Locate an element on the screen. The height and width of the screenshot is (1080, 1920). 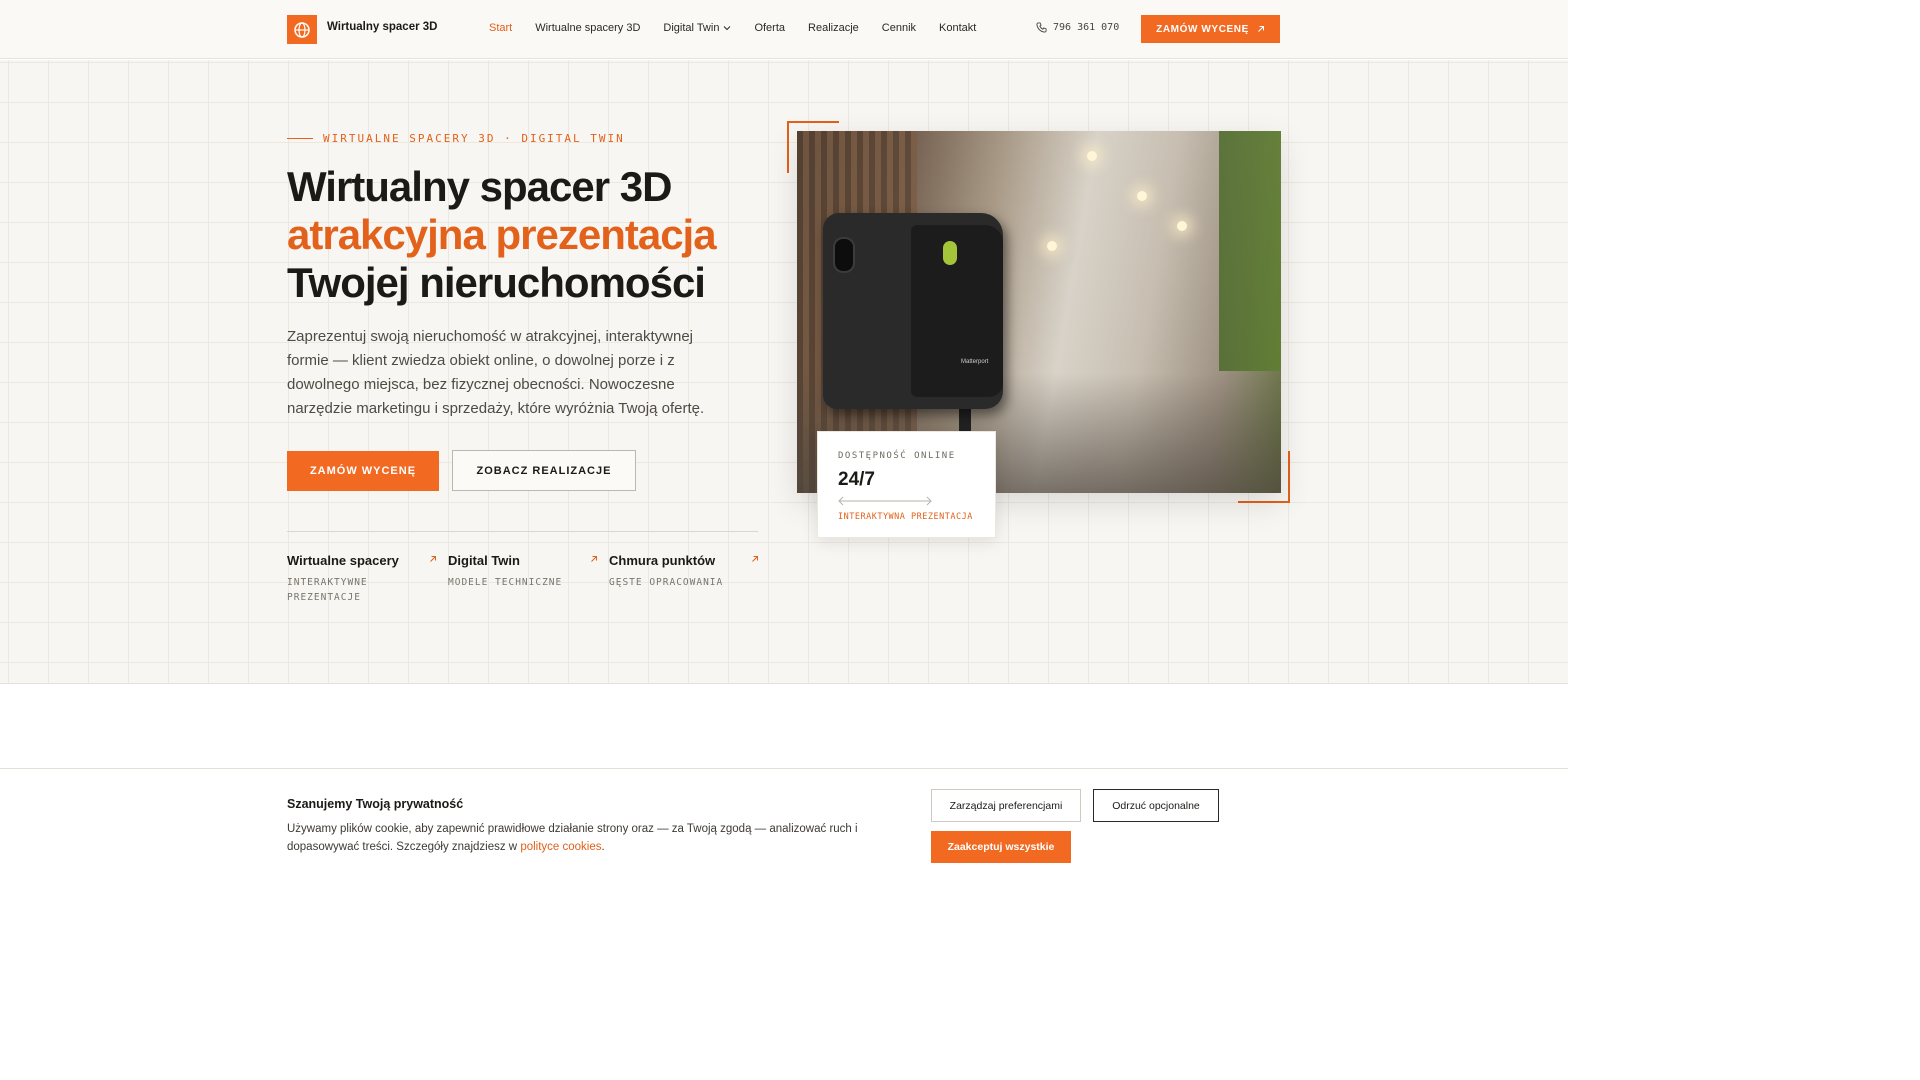
feature-subtitle: GĘSTE OPRACOWANIA is located at coordinates (666, 582).